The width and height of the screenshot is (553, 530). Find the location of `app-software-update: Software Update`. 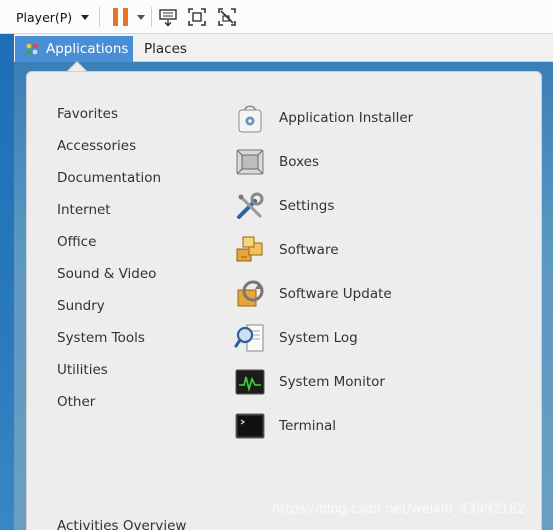

app-software-update: Software Update is located at coordinates (378, 294).